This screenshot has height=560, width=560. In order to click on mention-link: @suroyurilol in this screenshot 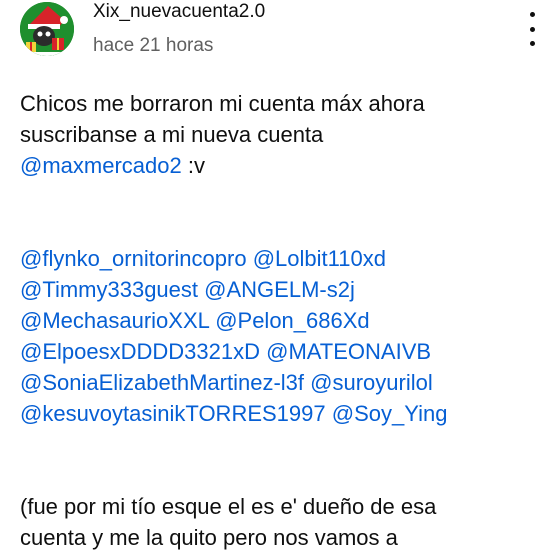, I will do `click(371, 382)`.